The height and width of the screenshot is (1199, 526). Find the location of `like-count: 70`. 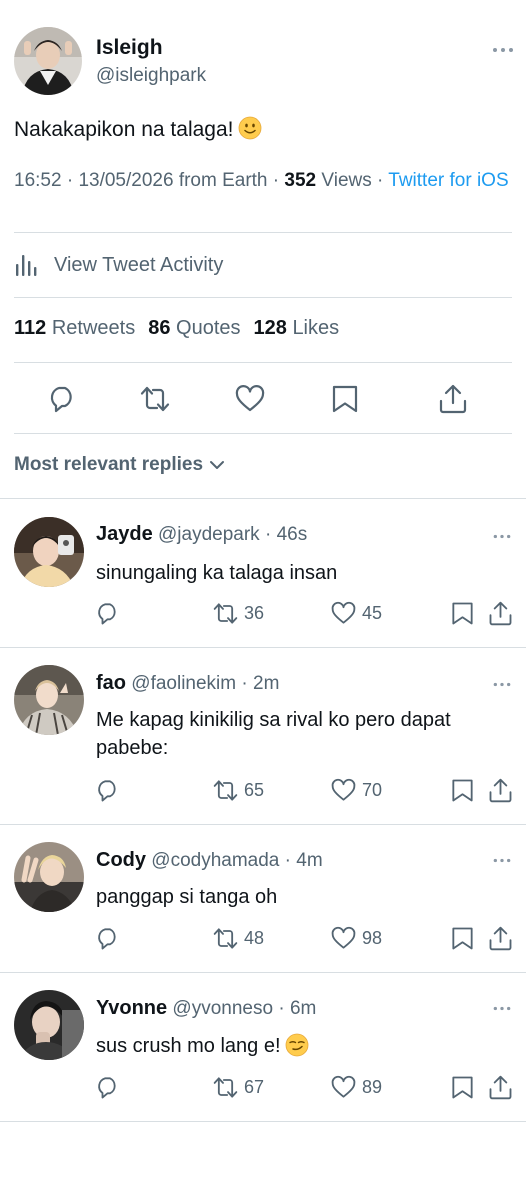

like-count: 70 is located at coordinates (372, 789).